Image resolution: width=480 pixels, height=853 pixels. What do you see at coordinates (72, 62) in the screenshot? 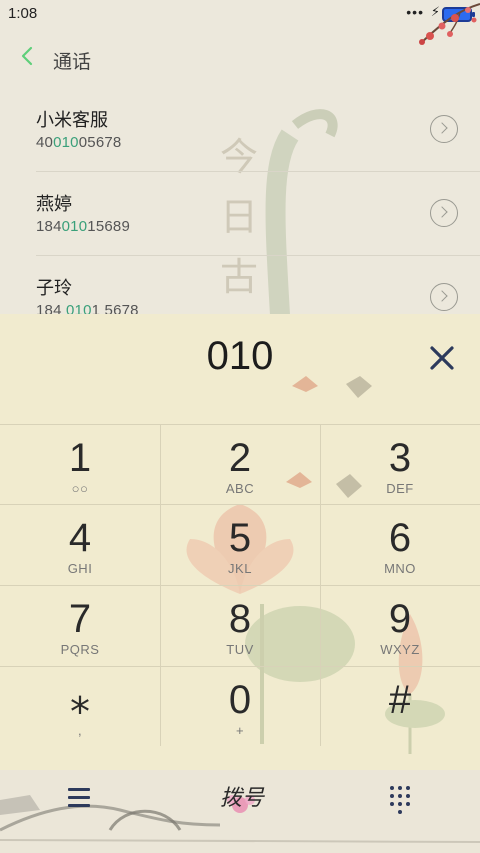
I see `page-title: 通话` at bounding box center [72, 62].